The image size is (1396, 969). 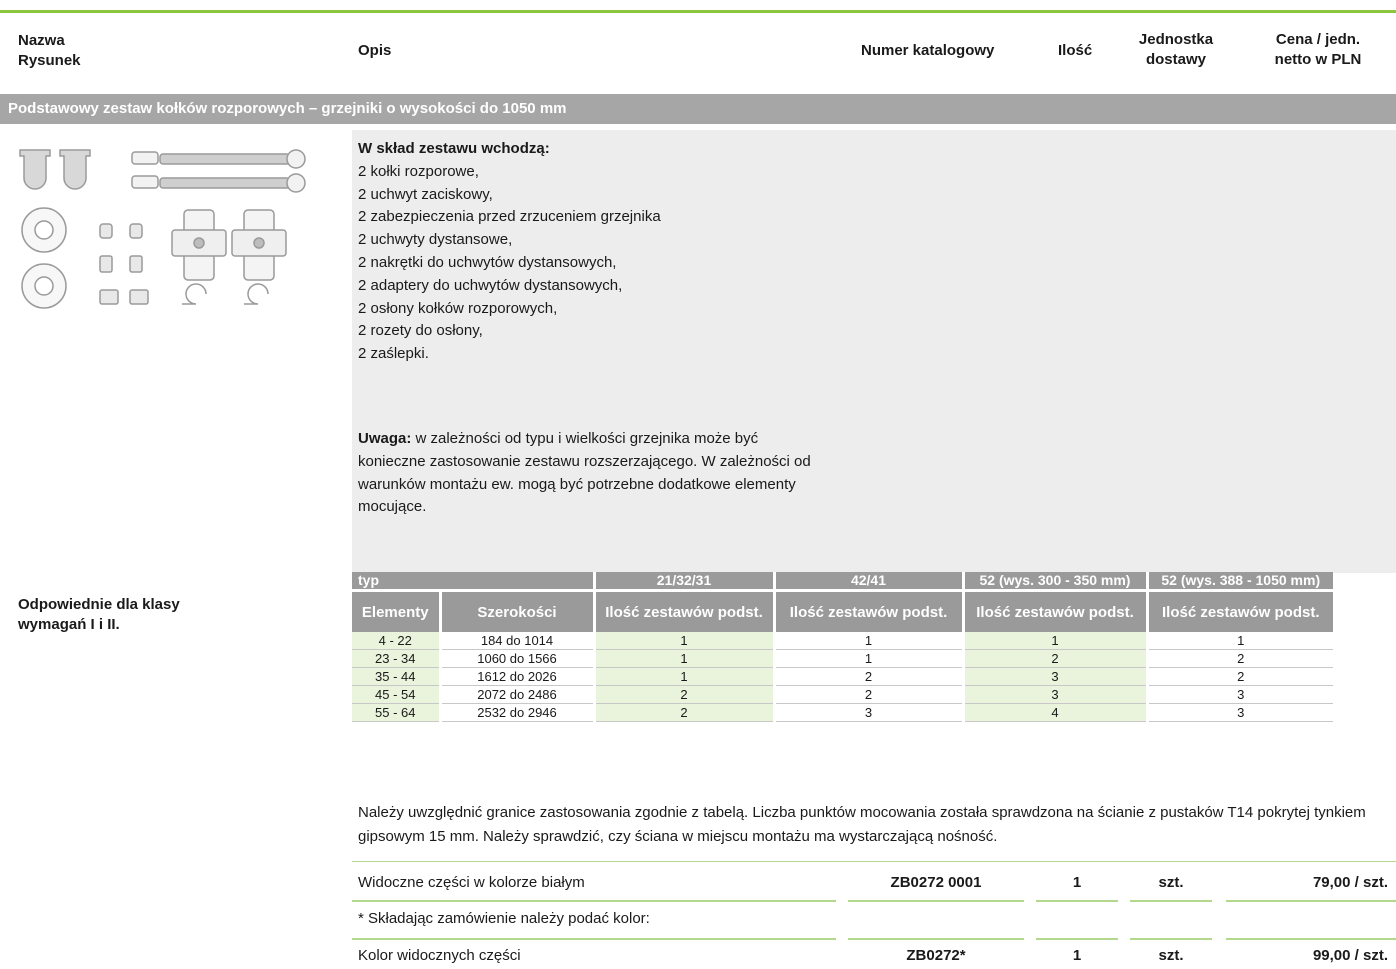 I want to click on top-accent-line, so click(x=698, y=11).